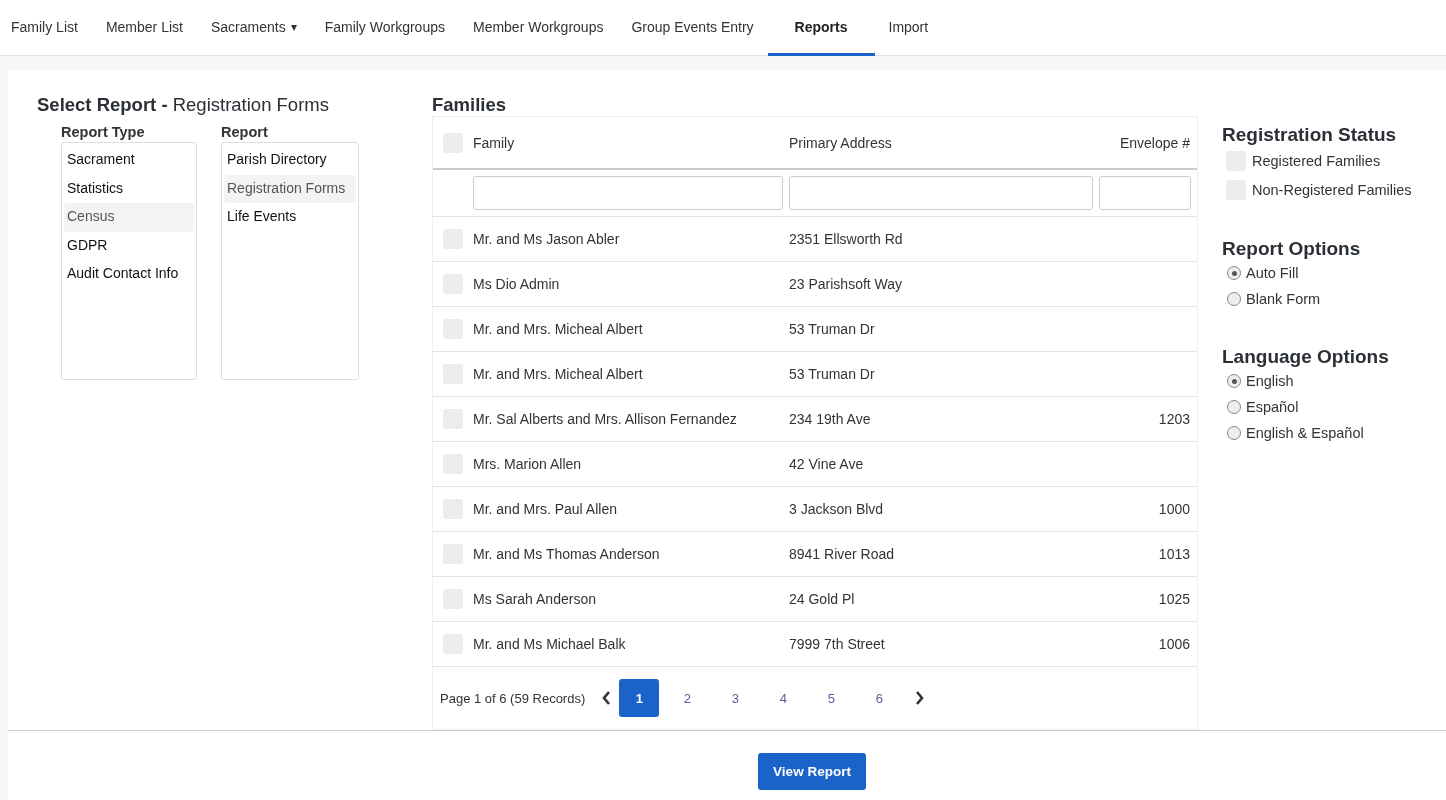 The height and width of the screenshot is (800, 1446). I want to click on radio-label: Blank Form, so click(1283, 299).